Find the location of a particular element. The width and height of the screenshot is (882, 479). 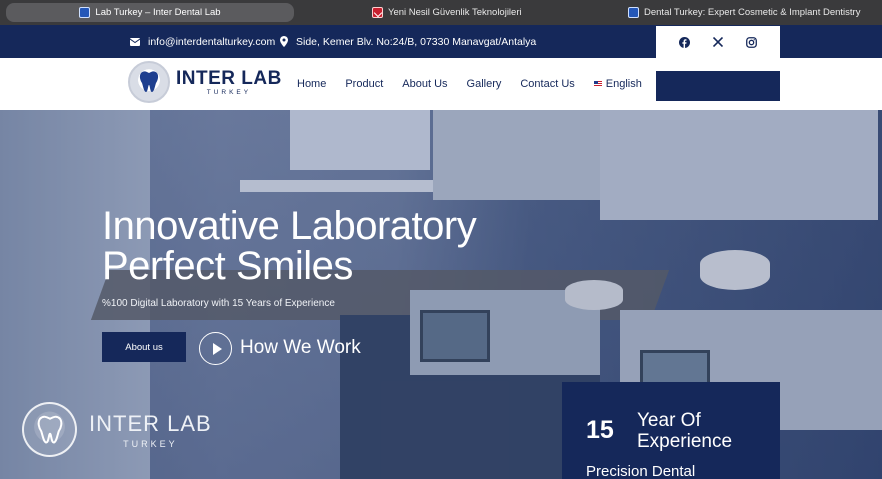

experience-card: 15 Year Of Experience Precision Dental is located at coordinates (671, 430).